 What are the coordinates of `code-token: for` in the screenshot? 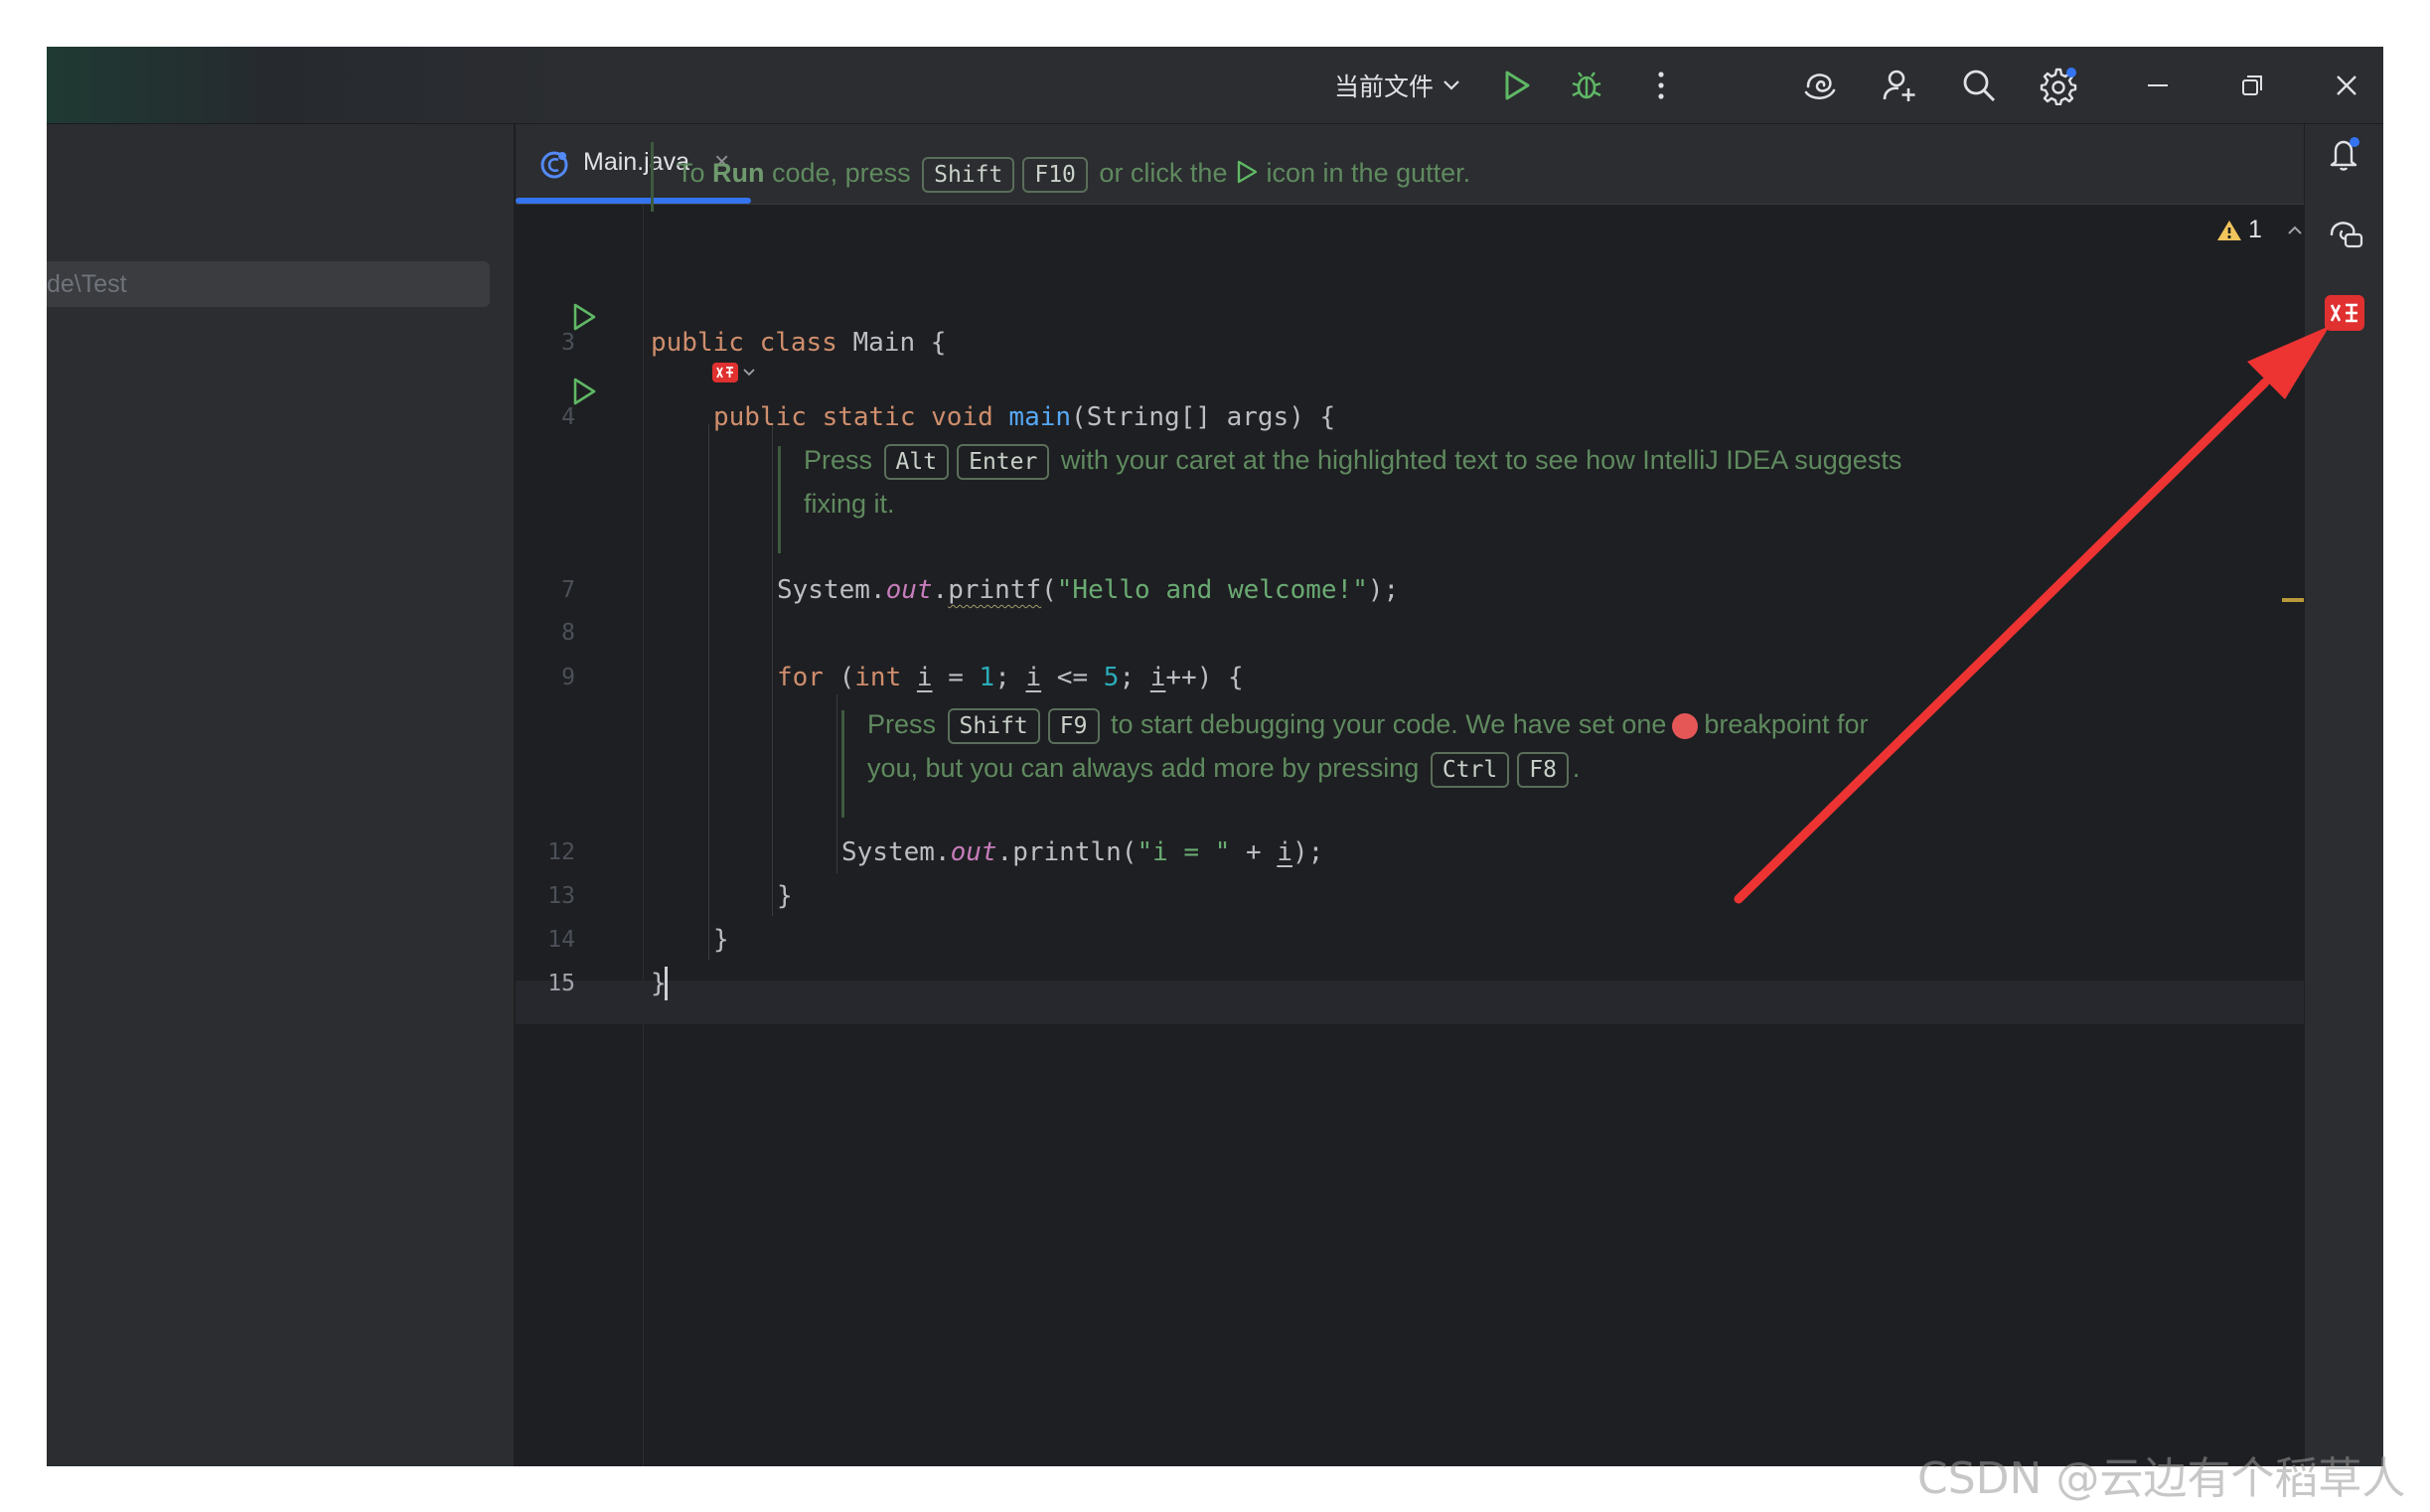 It's located at (800, 677).